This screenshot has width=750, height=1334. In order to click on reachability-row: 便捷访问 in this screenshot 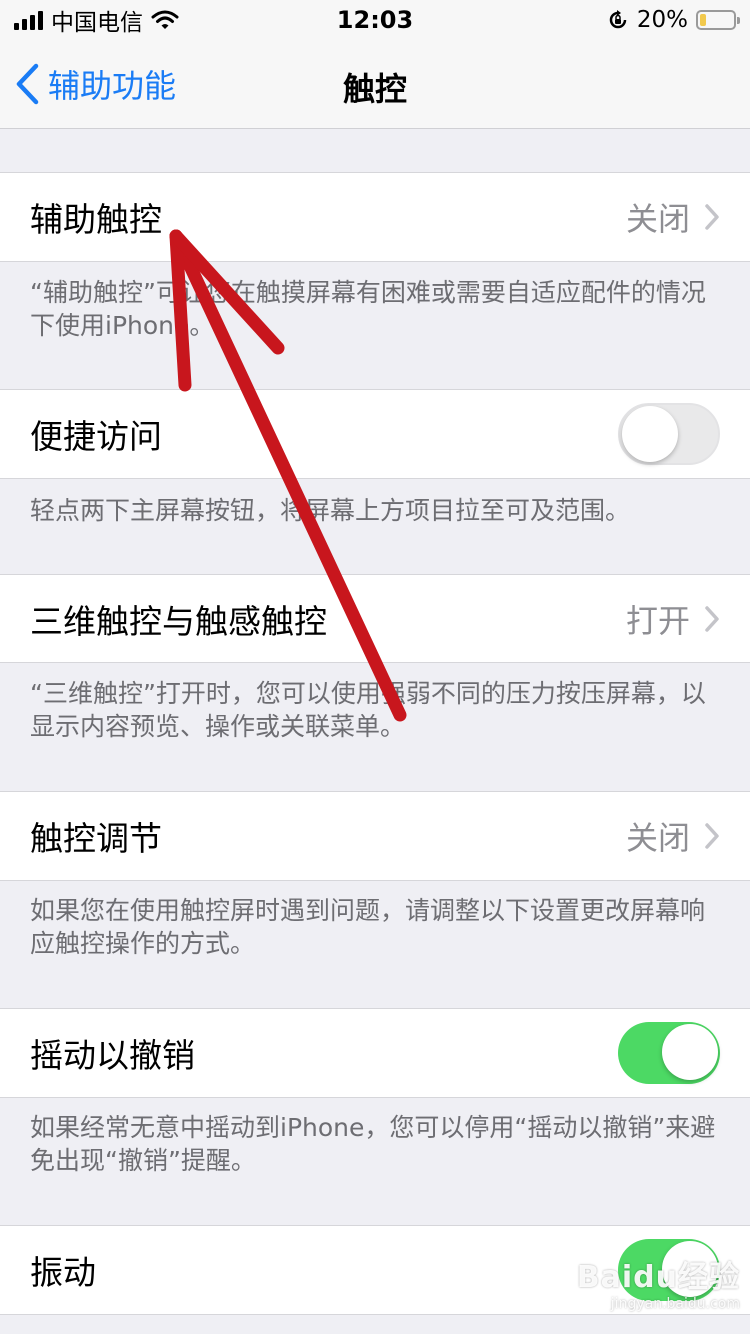, I will do `click(375, 434)`.